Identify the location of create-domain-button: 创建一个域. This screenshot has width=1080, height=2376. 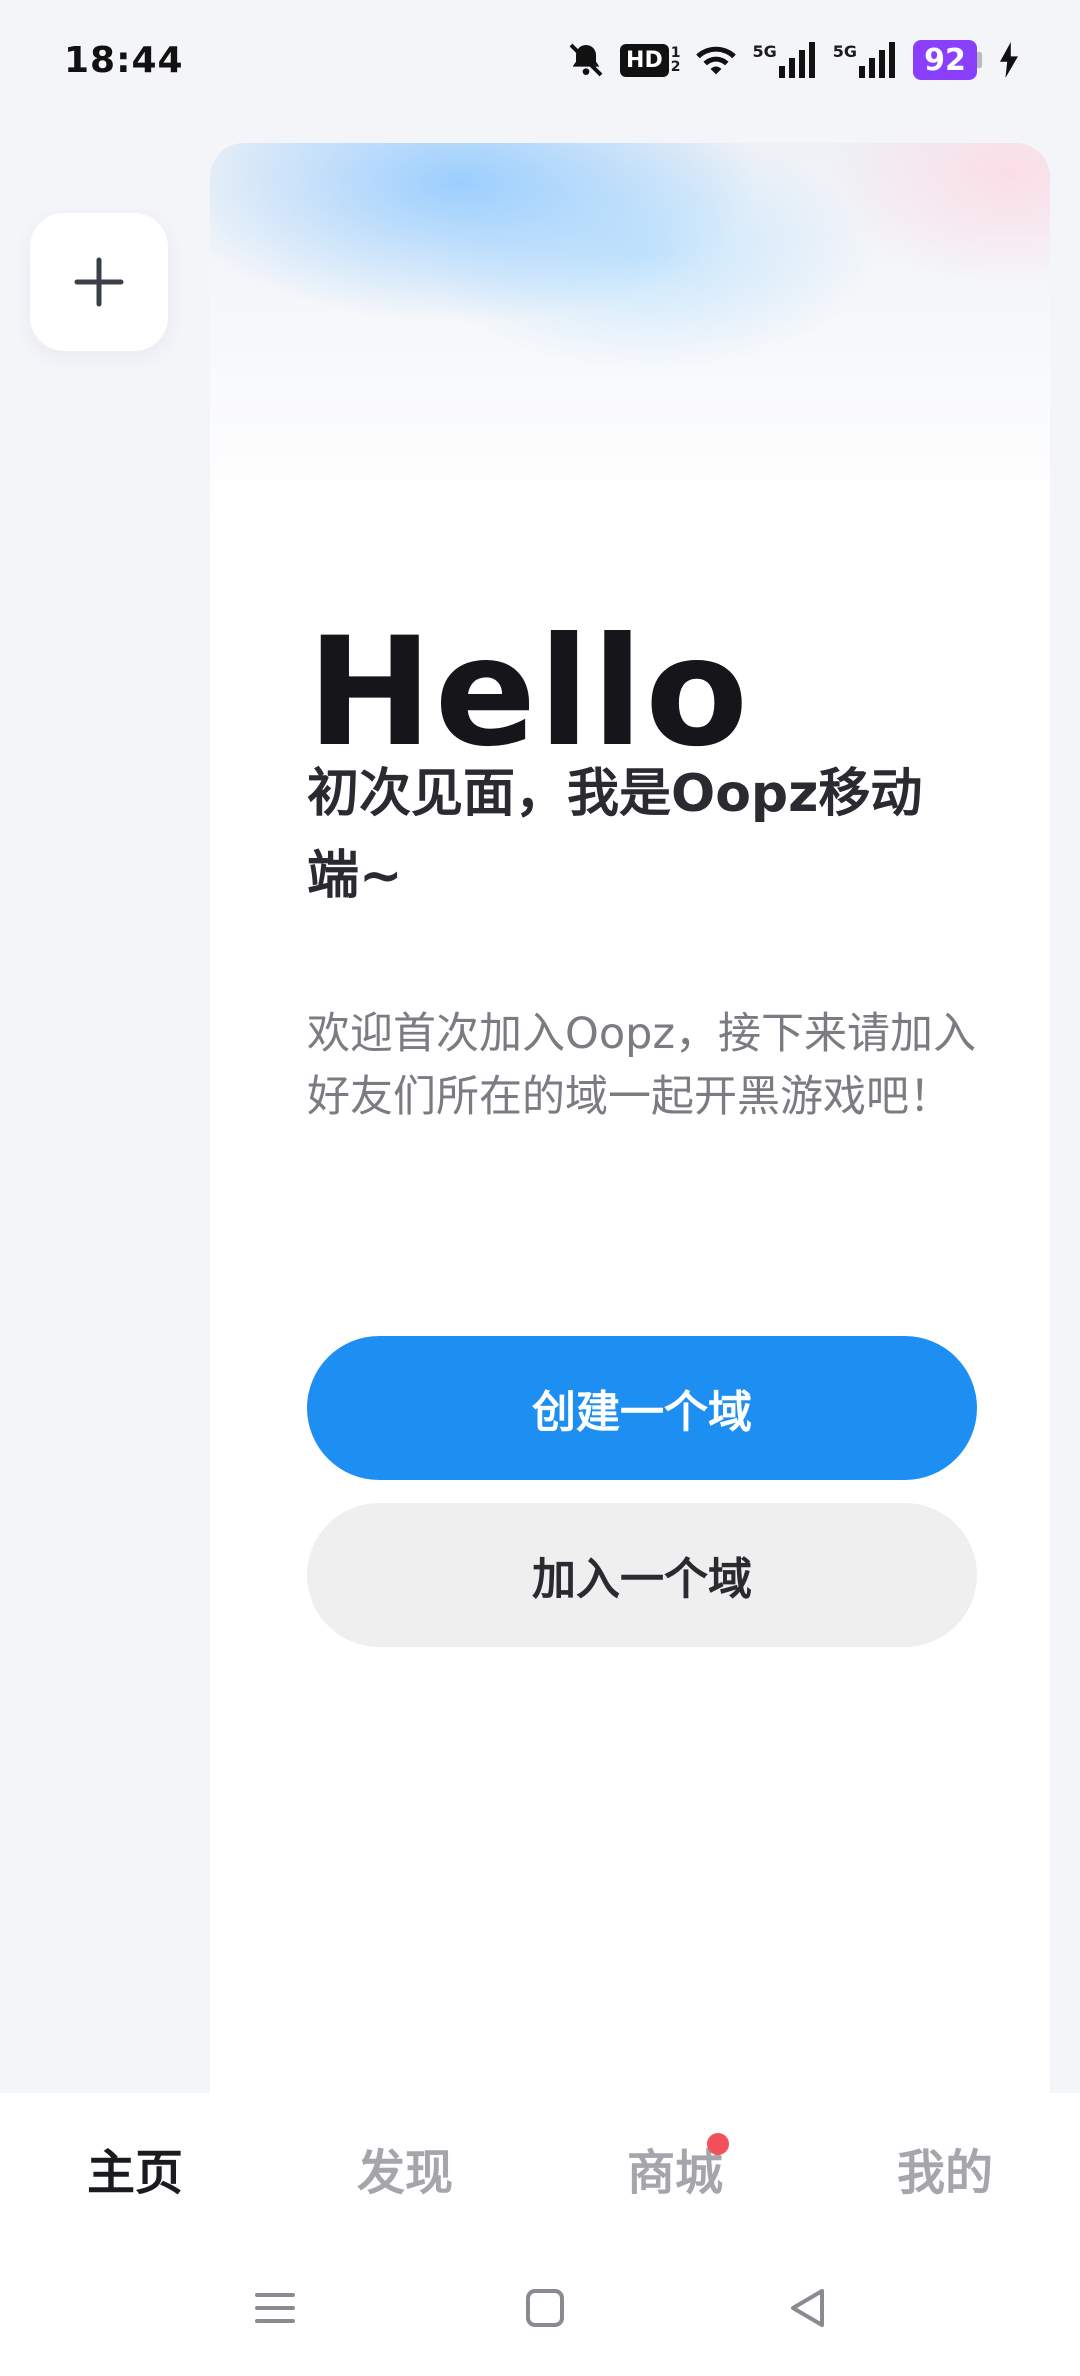
(642, 1408).